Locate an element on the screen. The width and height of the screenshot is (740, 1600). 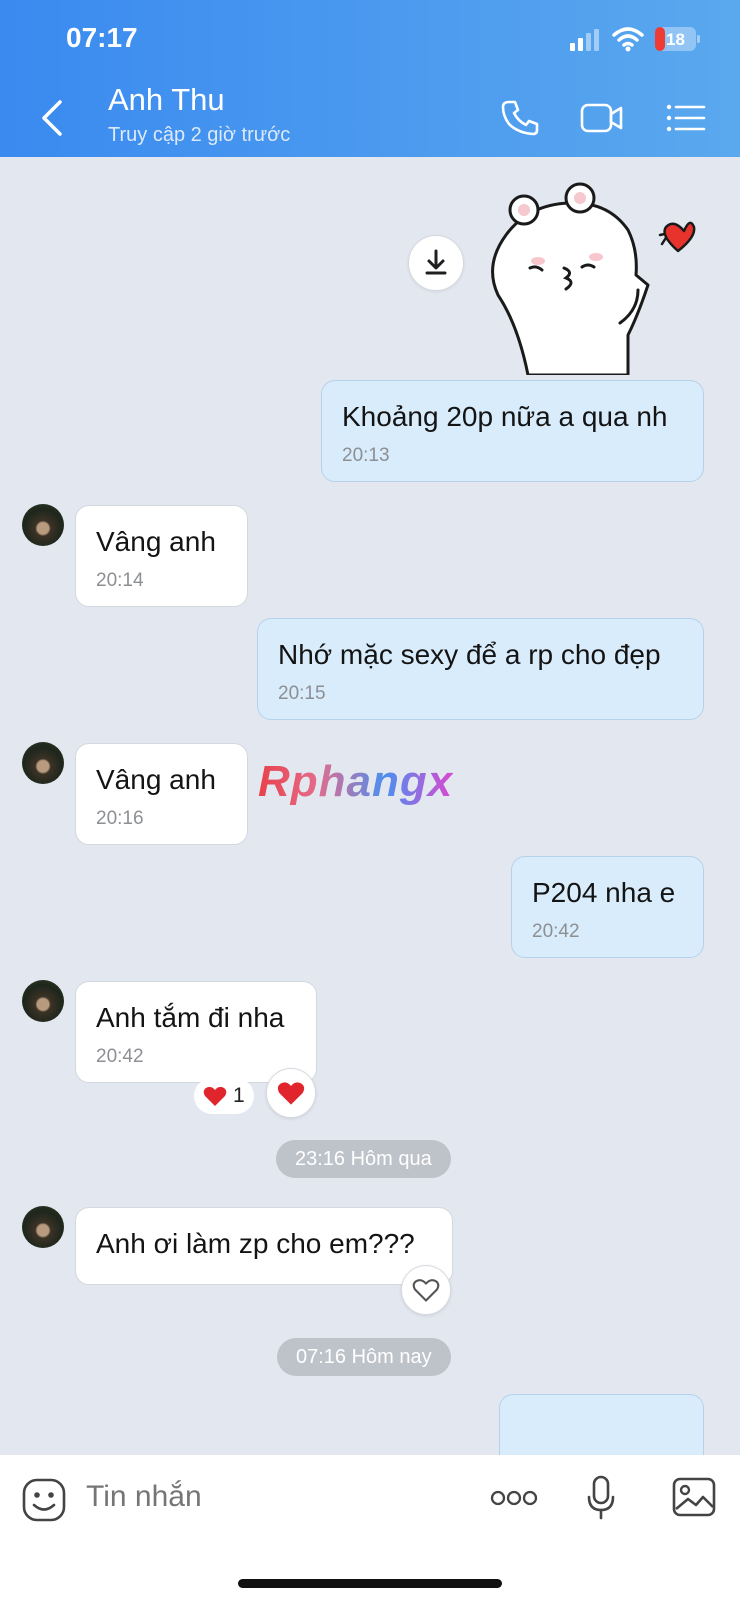
bear-kiss-sticker is located at coordinates (602, 275).